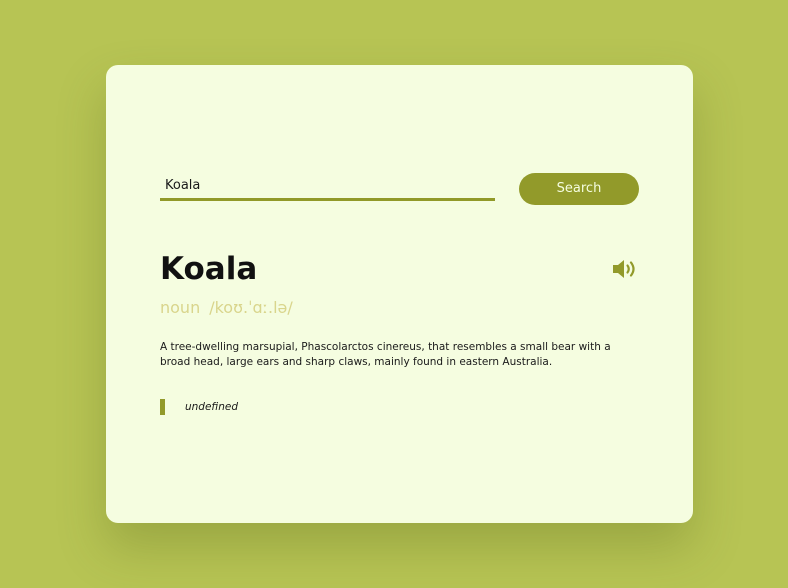 The image size is (788, 588). What do you see at coordinates (310, 407) in the screenshot?
I see `example-block: undefined` at bounding box center [310, 407].